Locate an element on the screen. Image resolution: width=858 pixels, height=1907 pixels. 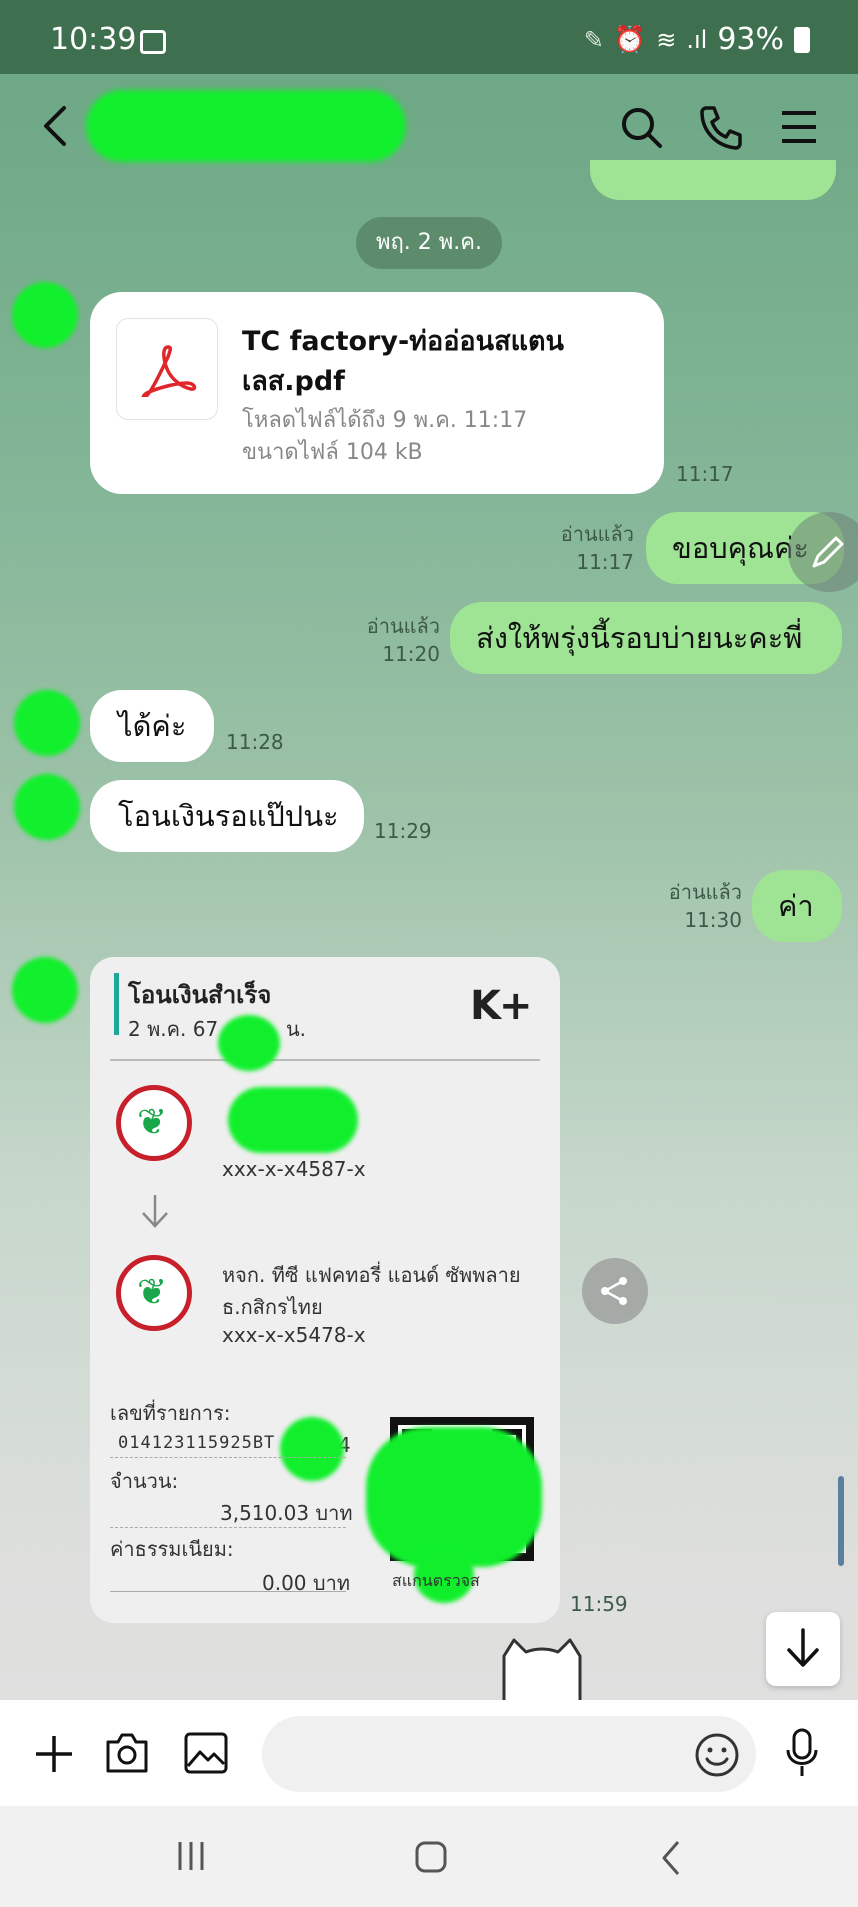
ref-value: 014123115925BT is located at coordinates (197, 1443).